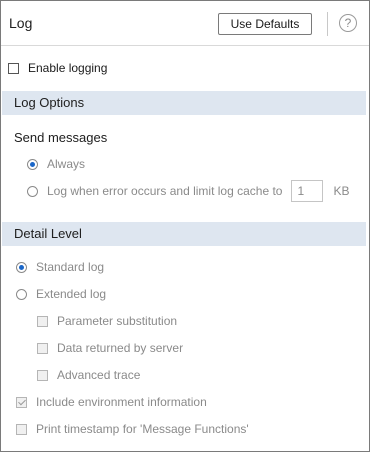  I want to click on enable-logging-row: Enable logging, so click(57, 68).